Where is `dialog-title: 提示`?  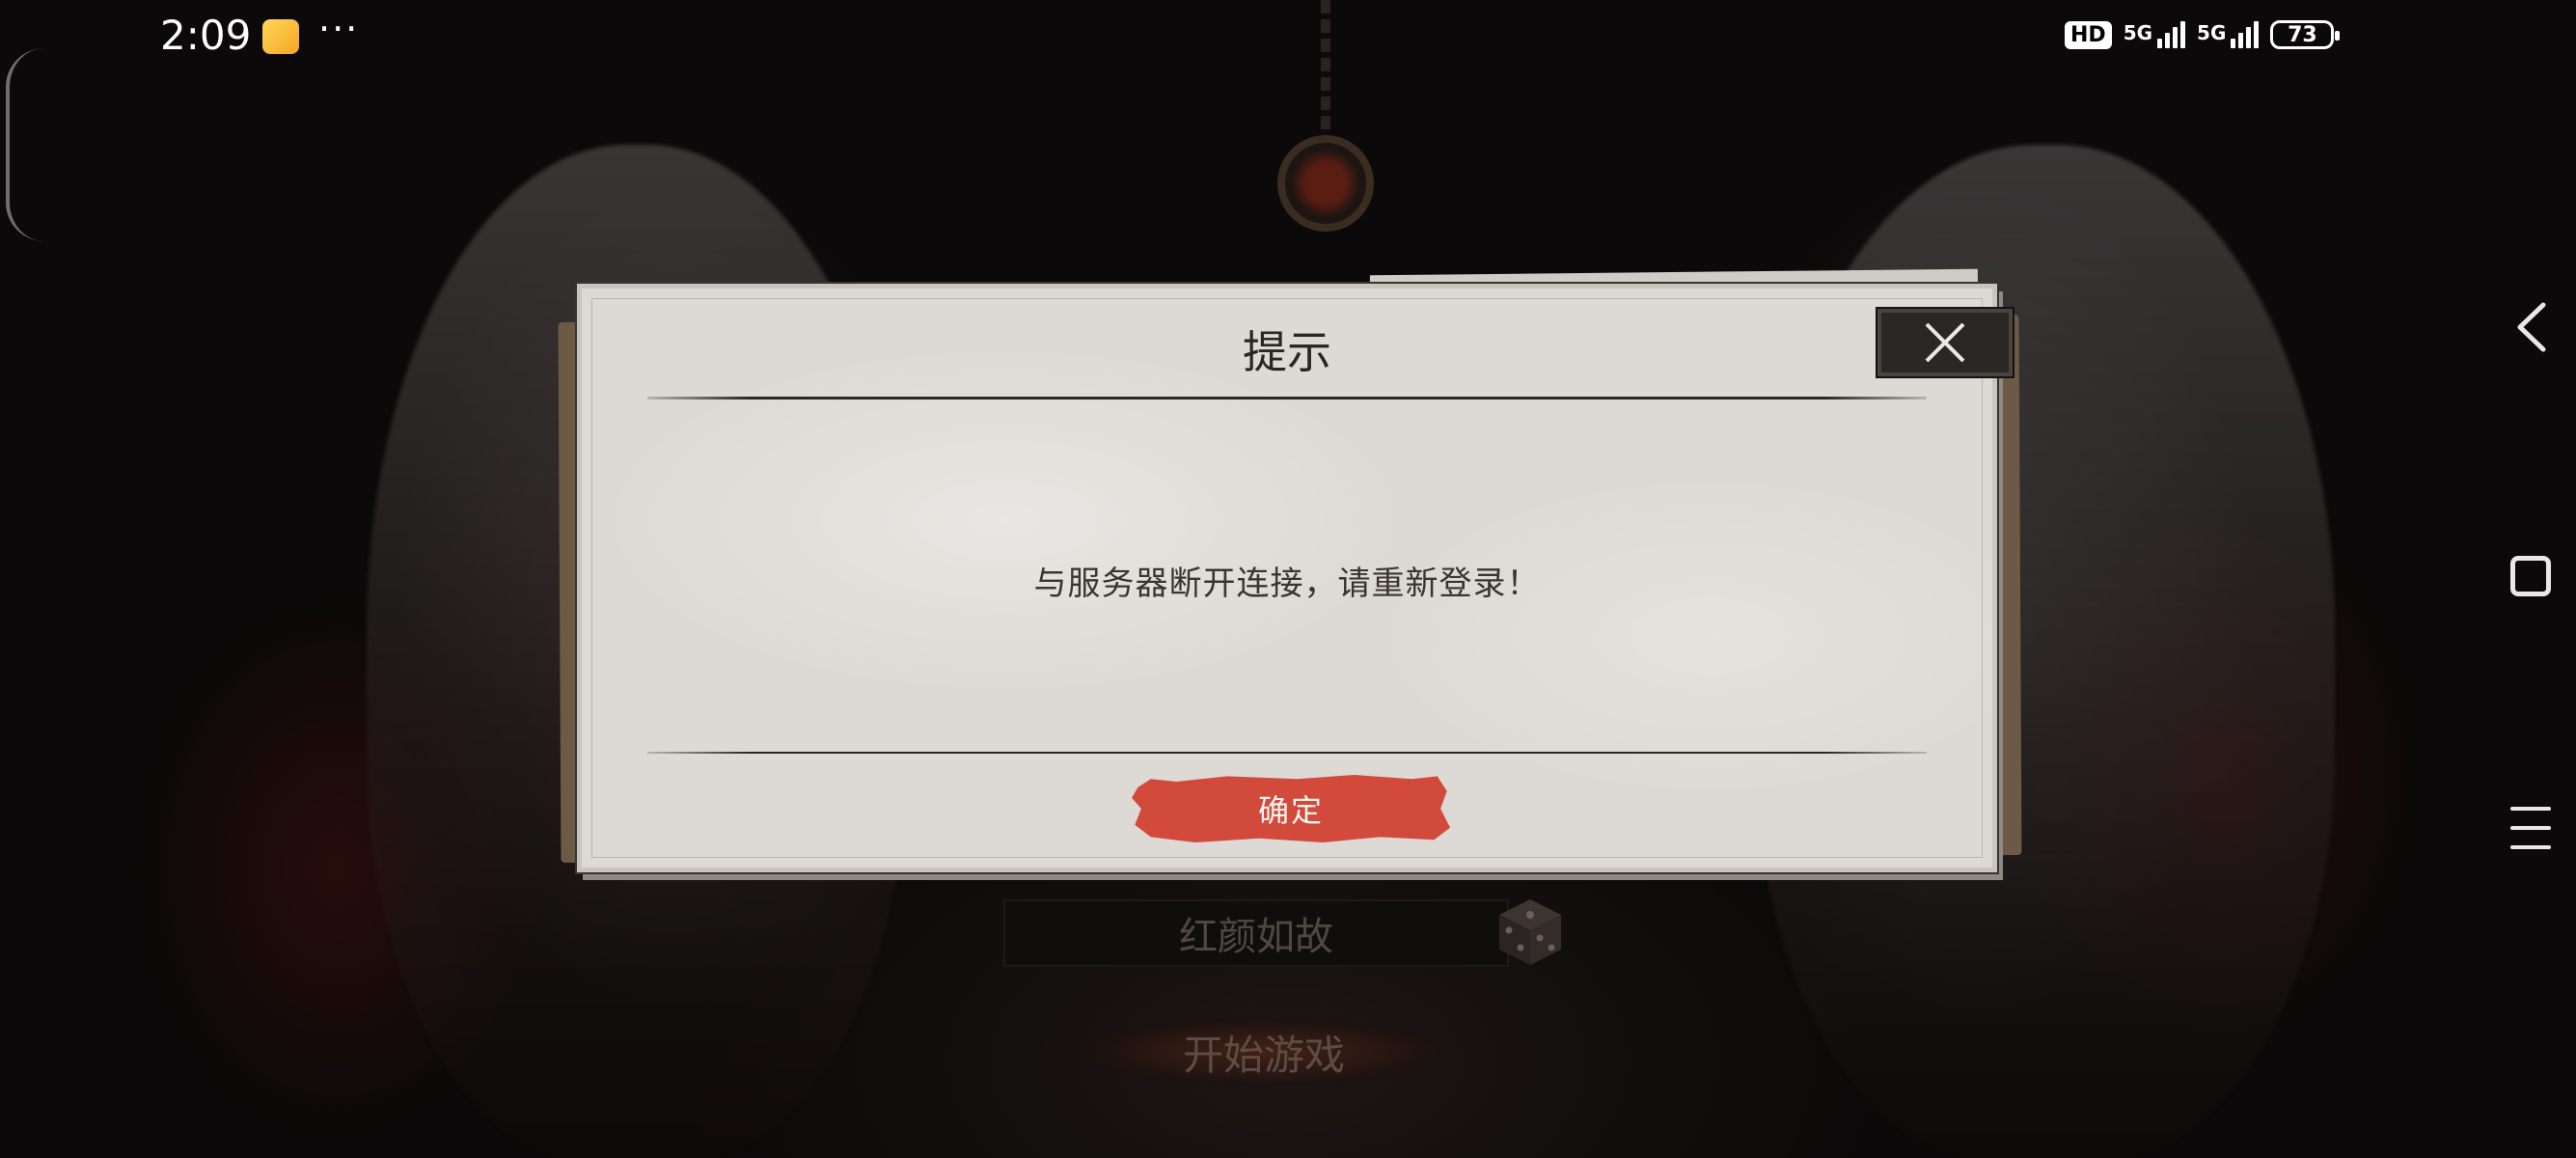
dialog-title: 提示 is located at coordinates (1287, 352).